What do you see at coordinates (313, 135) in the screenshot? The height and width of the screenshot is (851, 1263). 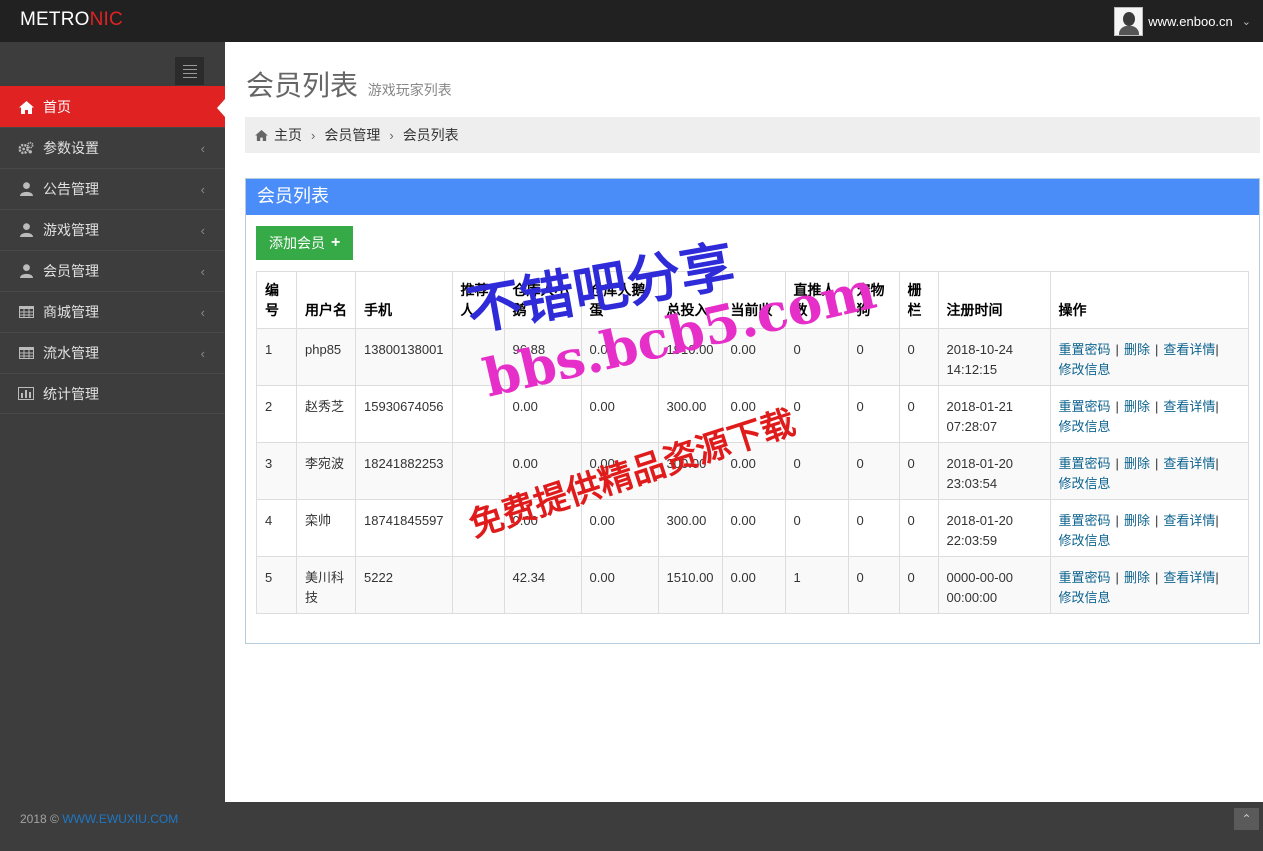 I see `chevron-right-icon: ›` at bounding box center [313, 135].